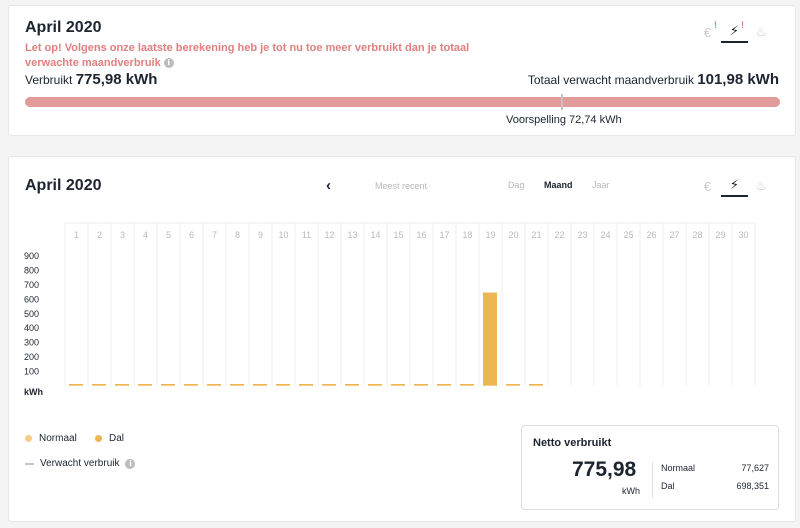  What do you see at coordinates (260, 235) in the screenshot?
I see `x-tick-label: 9` at bounding box center [260, 235].